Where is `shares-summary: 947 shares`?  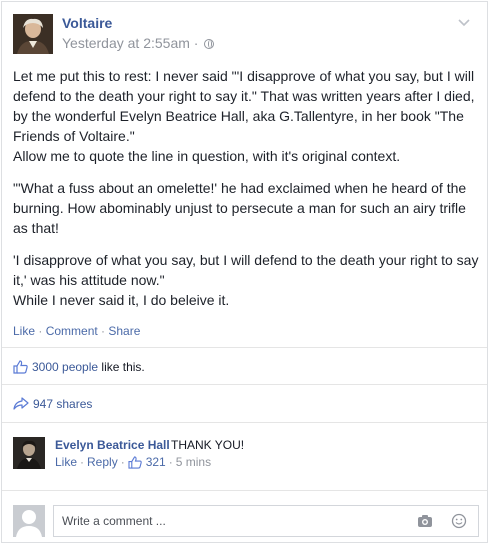
shares-summary: 947 shares is located at coordinates (52, 404).